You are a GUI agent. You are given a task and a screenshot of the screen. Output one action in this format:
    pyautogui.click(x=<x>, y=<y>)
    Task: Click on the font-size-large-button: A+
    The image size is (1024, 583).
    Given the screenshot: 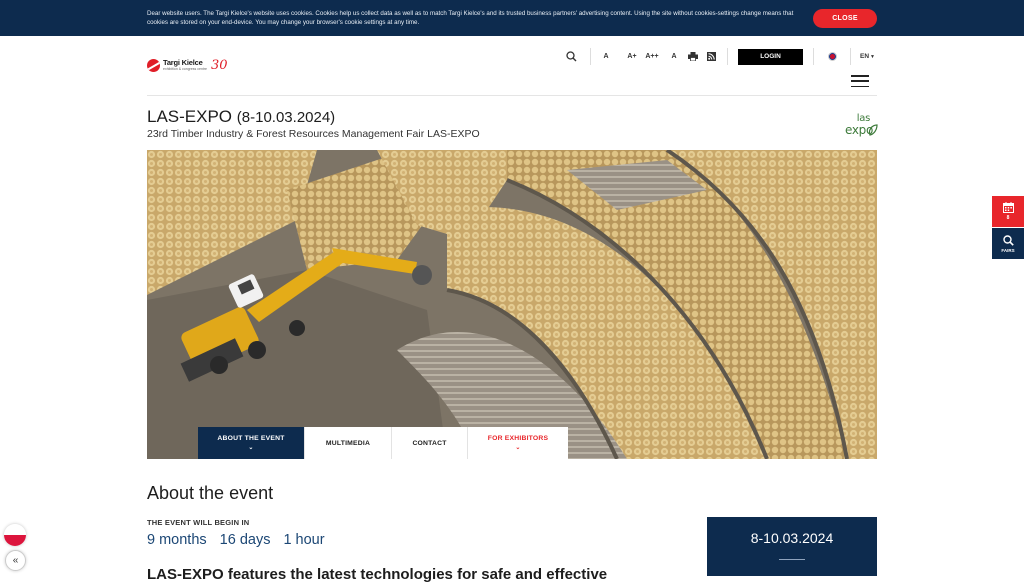 What is the action you would take?
    pyautogui.click(x=632, y=56)
    